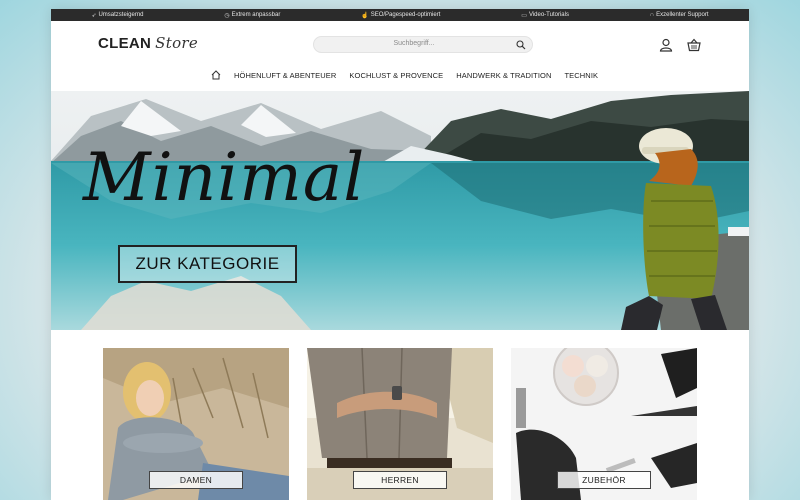 The width and height of the screenshot is (800, 500). I want to click on feature-label: Video-Tutorials, so click(548, 15).